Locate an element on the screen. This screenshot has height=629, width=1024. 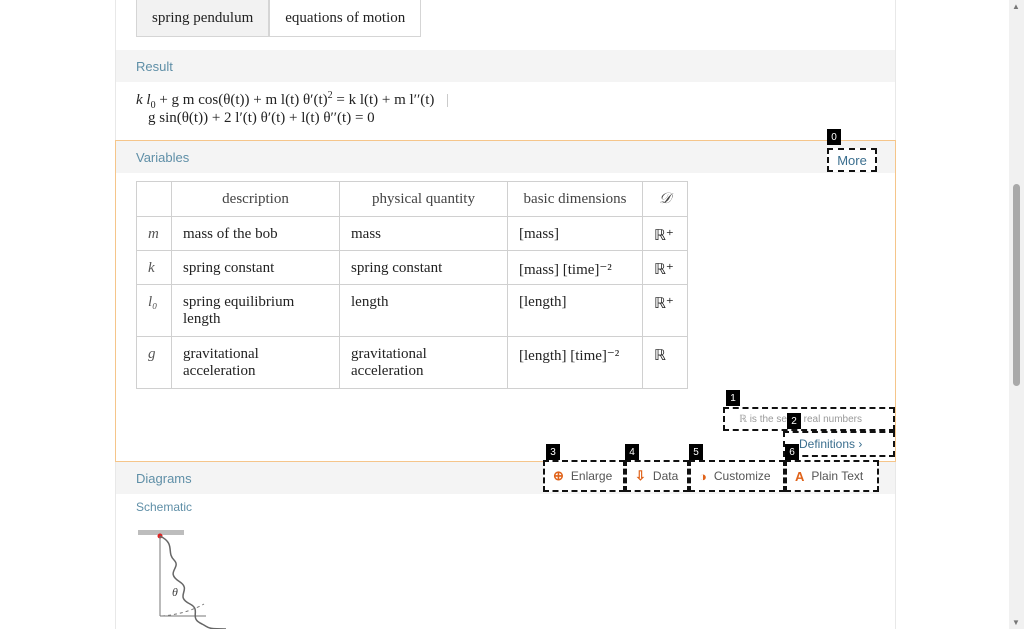
definitions-link: Definitions › is located at coordinates (839, 444).